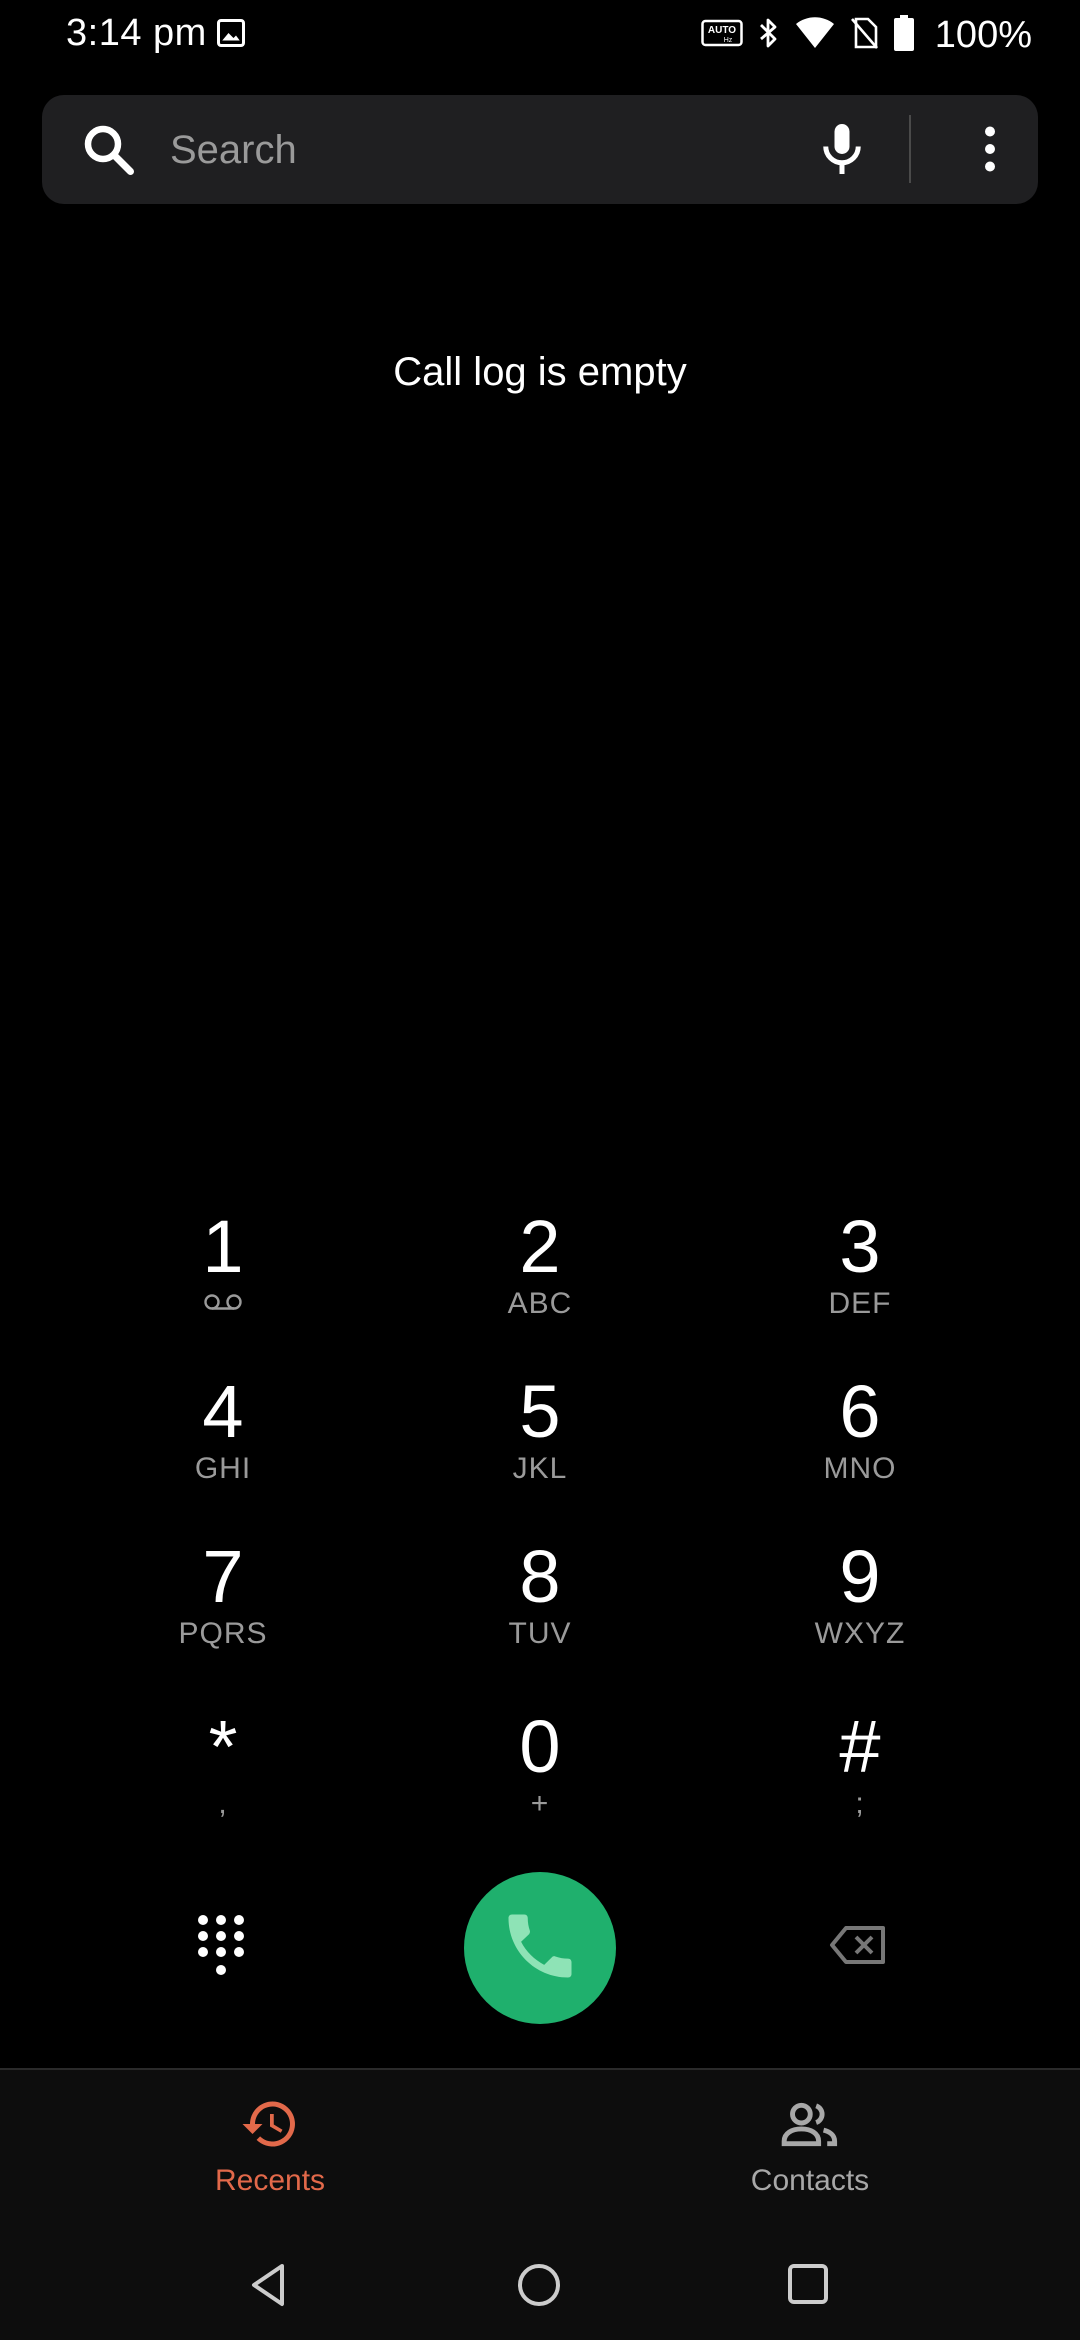 This screenshot has width=1080, height=2340. Describe the element at coordinates (540, 1246) in the screenshot. I see `key-digit: 2` at that location.